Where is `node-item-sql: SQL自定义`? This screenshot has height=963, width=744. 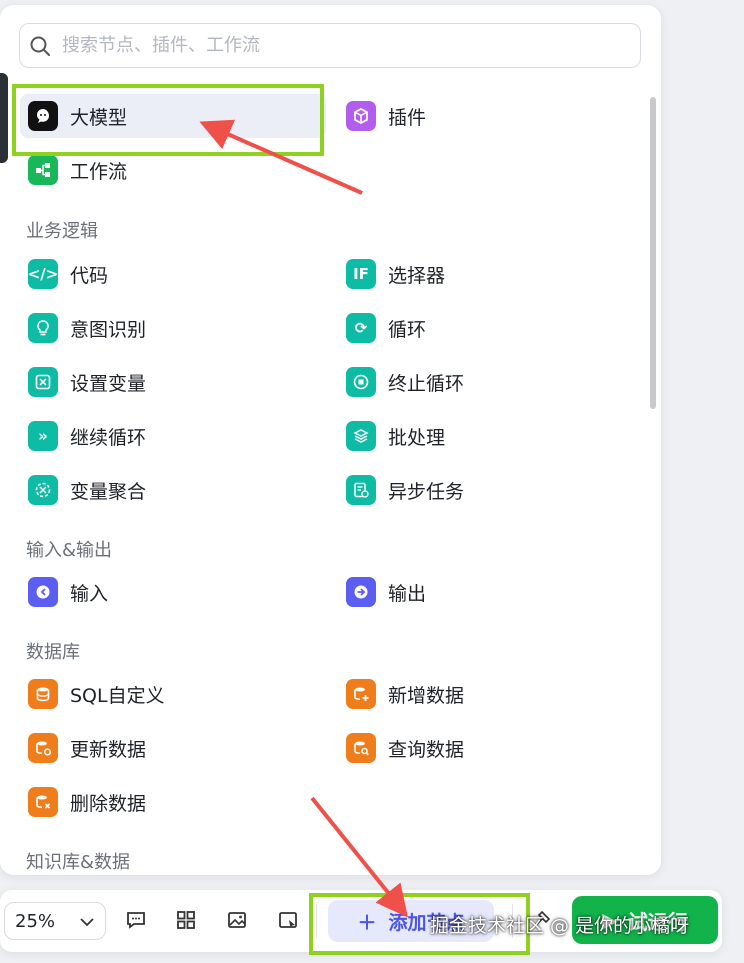 node-item-sql: SQL自定义 is located at coordinates (96, 694).